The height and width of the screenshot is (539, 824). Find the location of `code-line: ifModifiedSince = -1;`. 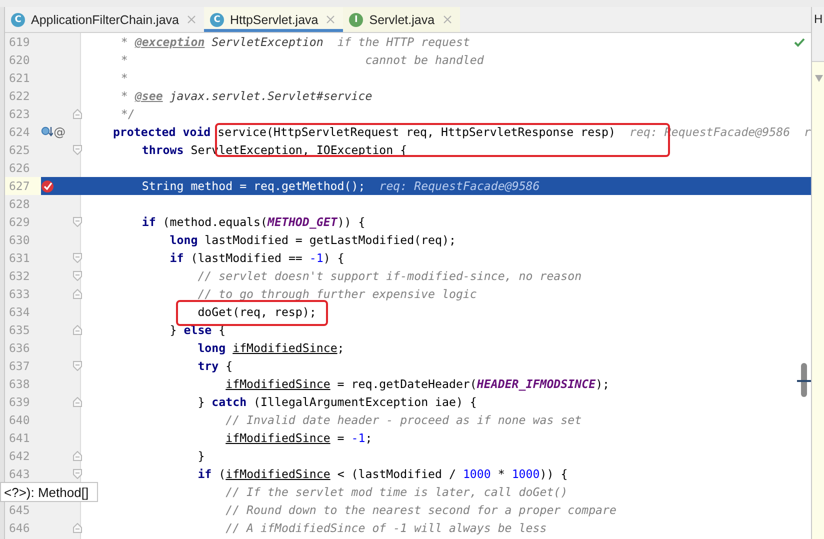

code-line: ifModifiedSince = -1; is located at coordinates (298, 438).